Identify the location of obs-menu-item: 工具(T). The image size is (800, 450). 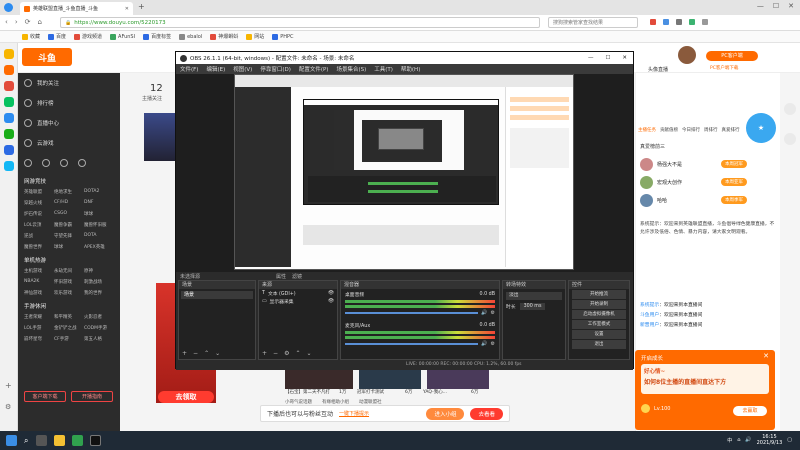
(383, 69).